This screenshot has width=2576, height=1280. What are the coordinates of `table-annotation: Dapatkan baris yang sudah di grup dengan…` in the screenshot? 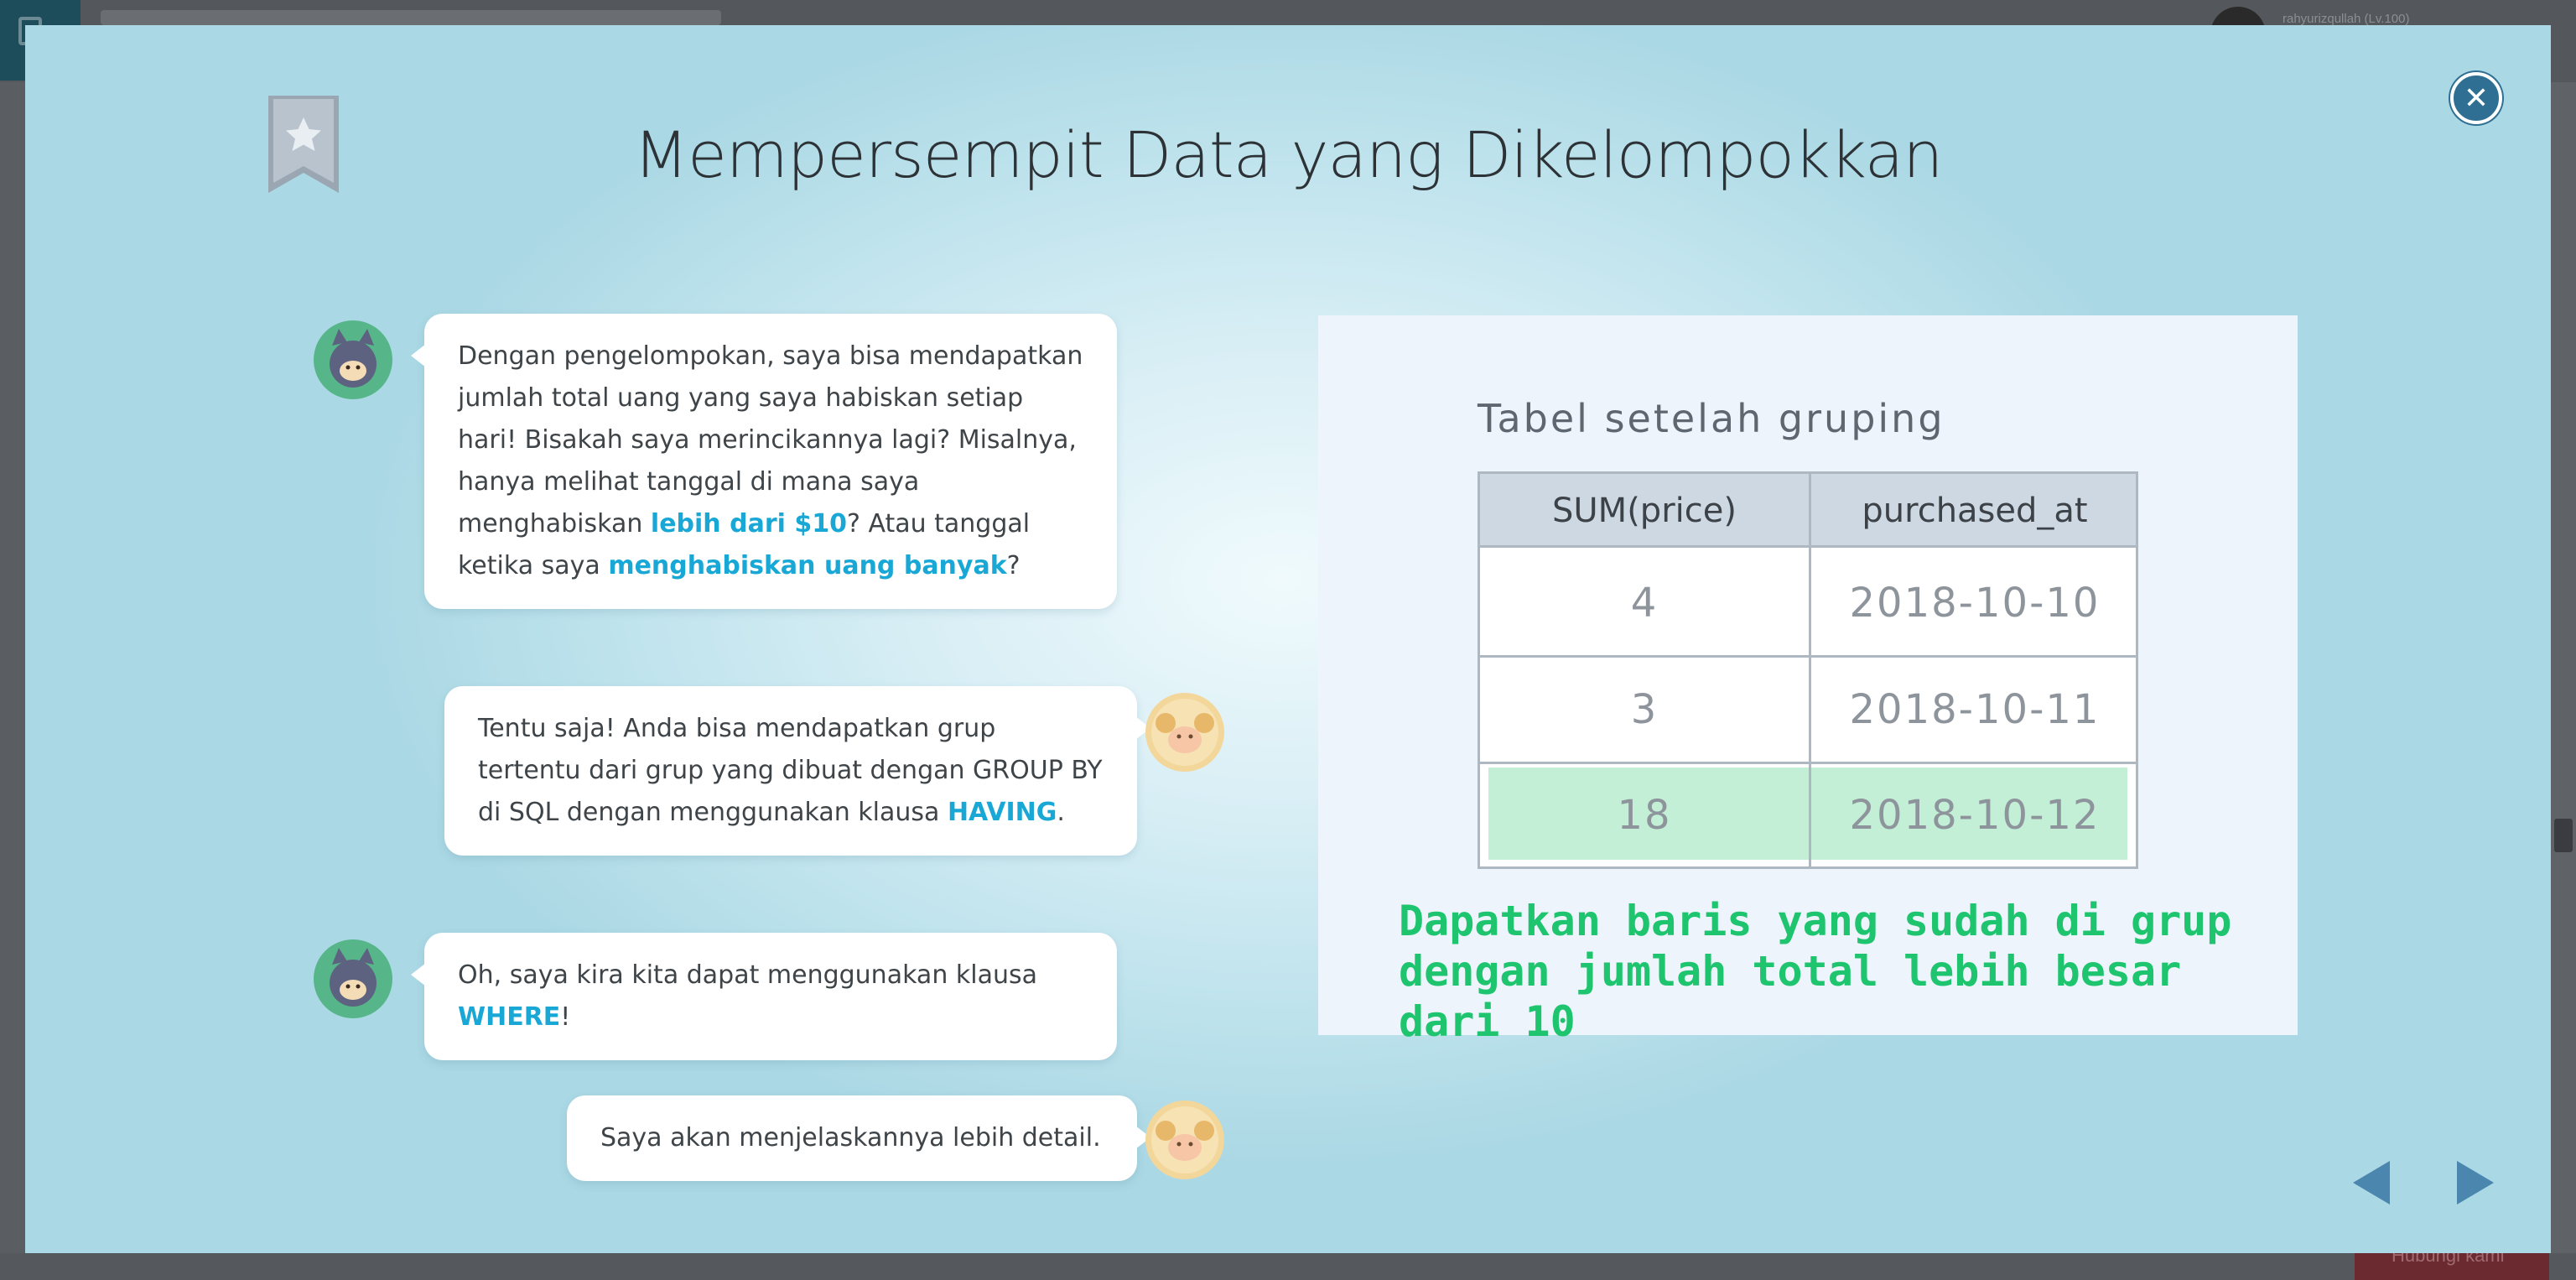 It's located at (1816, 971).